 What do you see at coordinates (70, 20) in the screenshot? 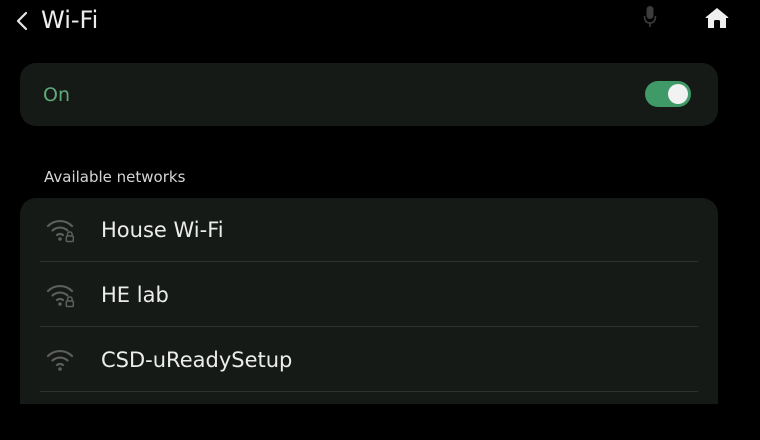
I see `page-title: Wi-Fi` at bounding box center [70, 20].